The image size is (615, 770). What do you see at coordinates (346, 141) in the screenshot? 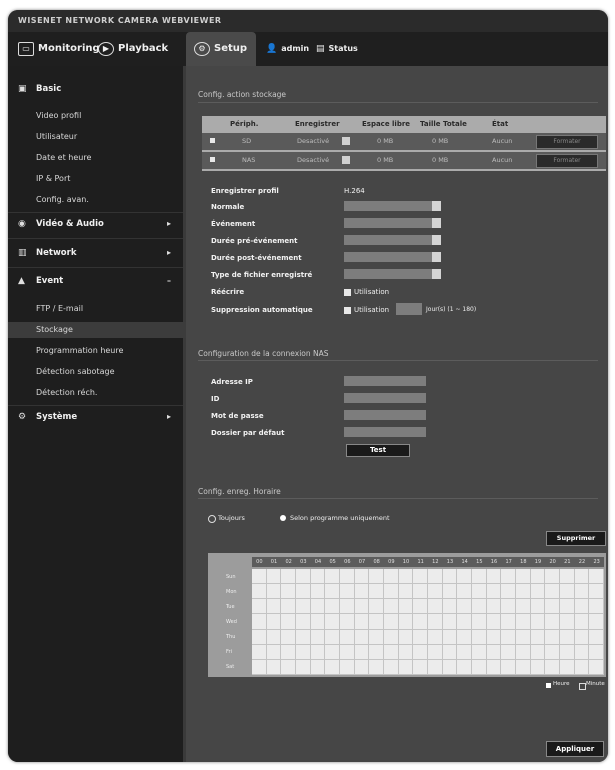
I see `record-dropdown` at bounding box center [346, 141].